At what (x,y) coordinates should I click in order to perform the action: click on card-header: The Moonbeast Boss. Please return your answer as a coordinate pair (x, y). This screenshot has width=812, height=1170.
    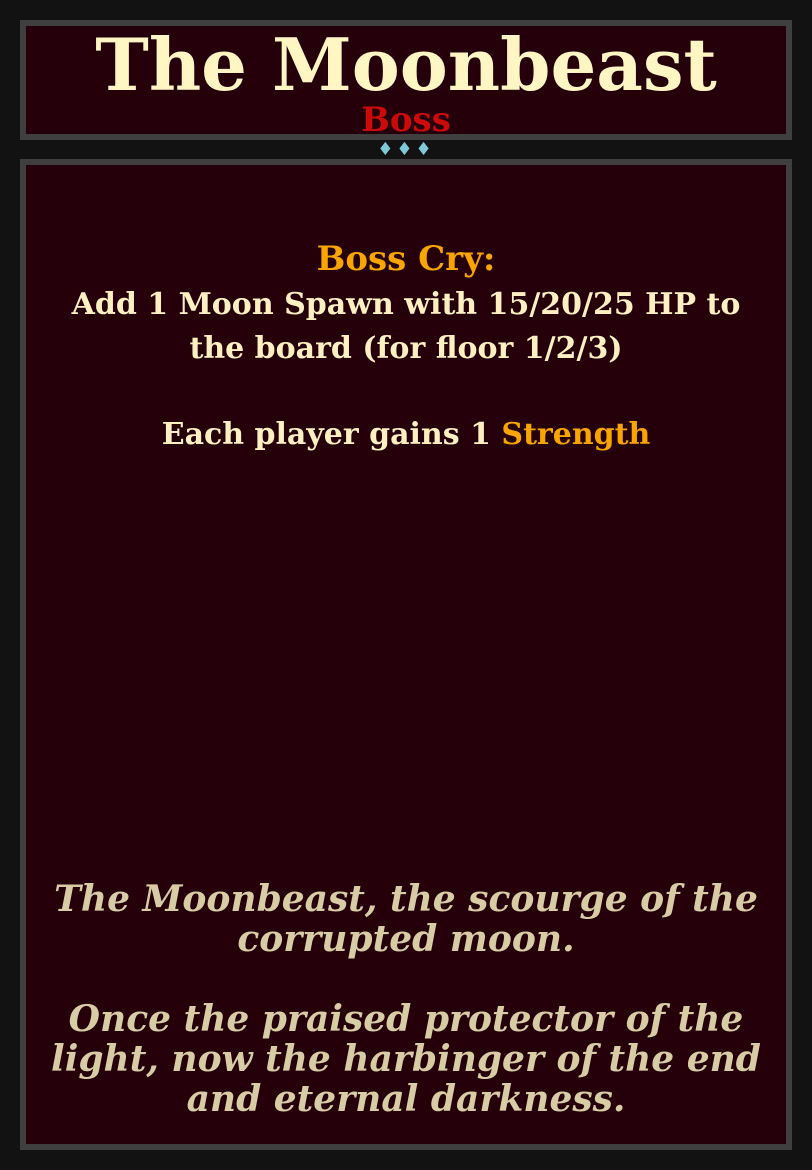
    Looking at the image, I should click on (406, 80).